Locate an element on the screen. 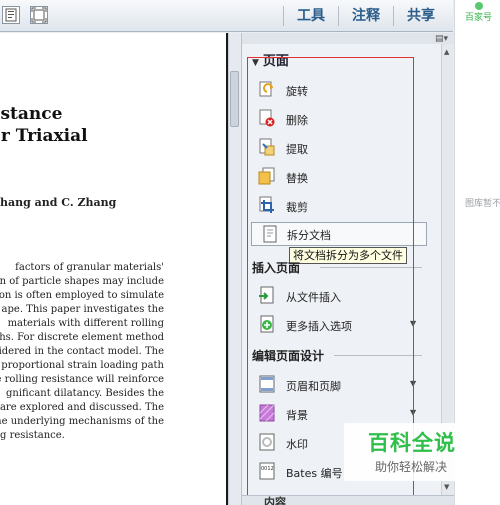  watermark-icon is located at coordinates (267, 442).